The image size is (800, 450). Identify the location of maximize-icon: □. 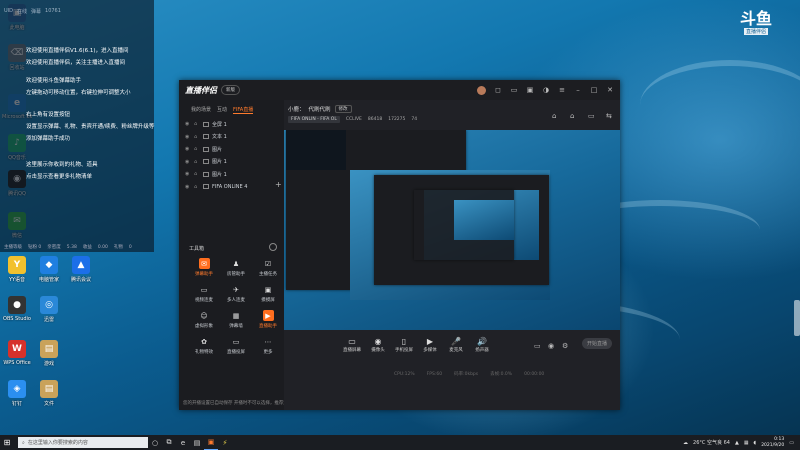
(594, 90).